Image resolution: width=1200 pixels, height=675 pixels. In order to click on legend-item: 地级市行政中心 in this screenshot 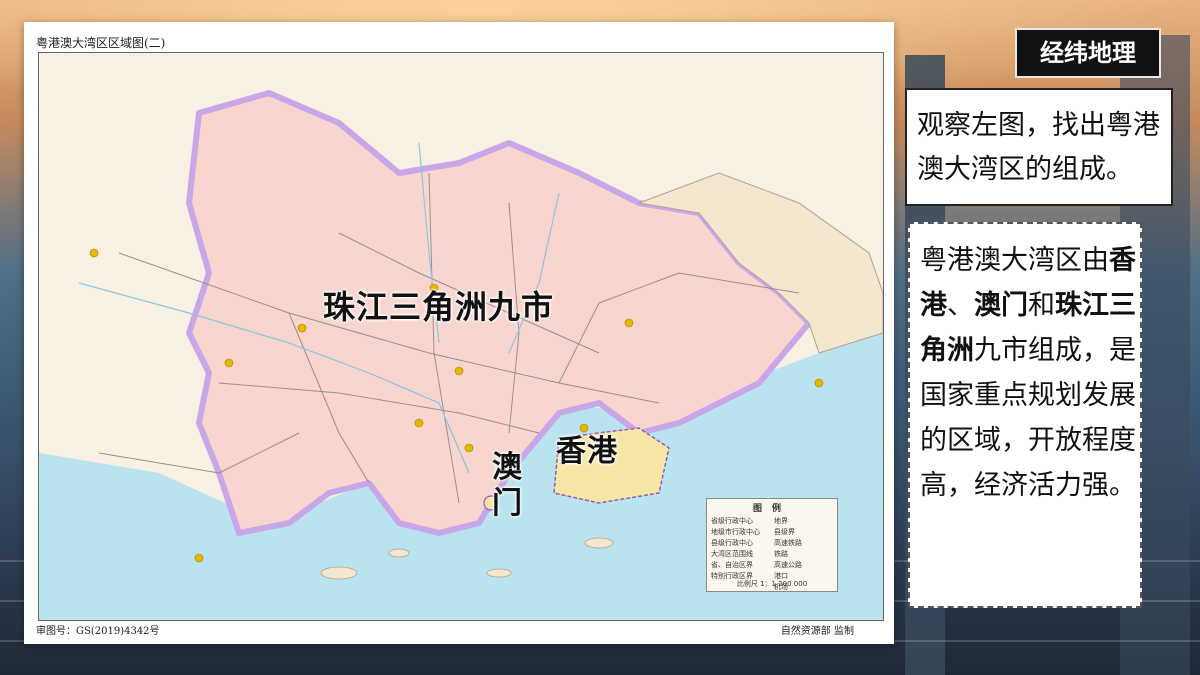, I will do `click(735, 532)`.